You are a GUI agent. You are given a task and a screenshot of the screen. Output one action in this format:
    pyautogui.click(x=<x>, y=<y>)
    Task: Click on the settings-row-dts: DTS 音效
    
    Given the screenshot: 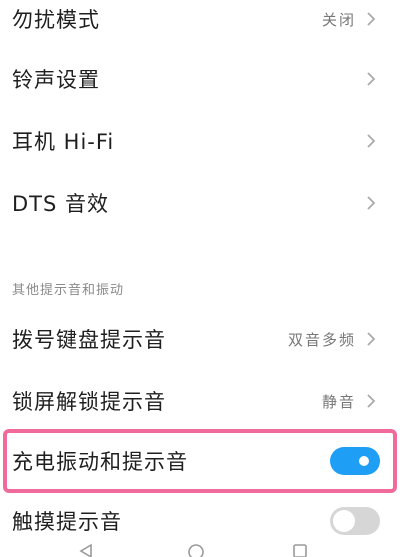 What is the action you would take?
    pyautogui.click(x=200, y=203)
    